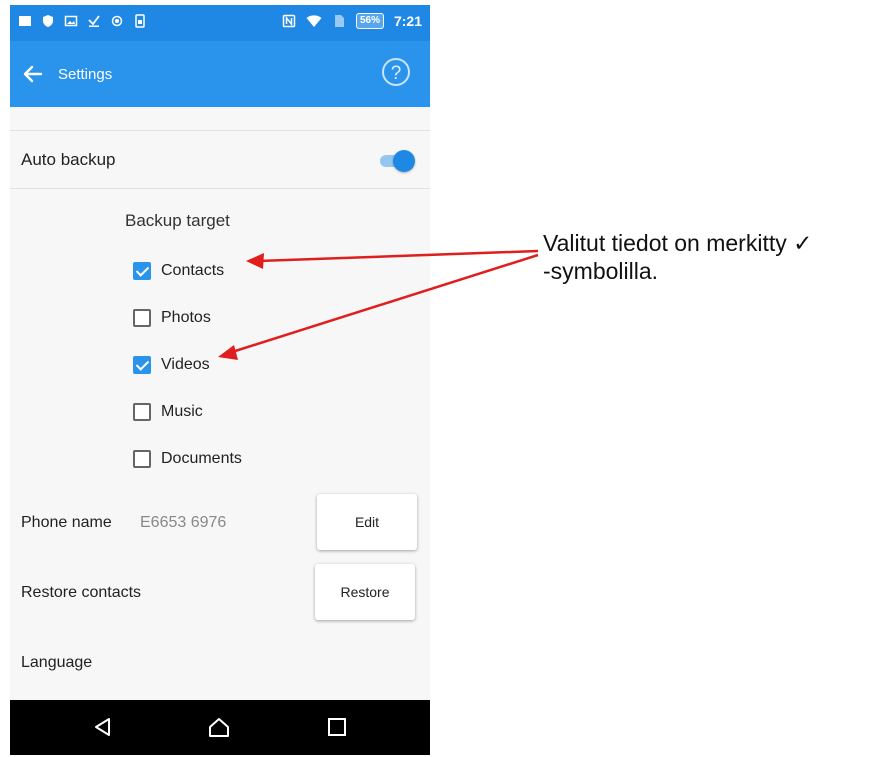 The height and width of the screenshot is (757, 892). I want to click on annotation-arrows, so click(378, 304).